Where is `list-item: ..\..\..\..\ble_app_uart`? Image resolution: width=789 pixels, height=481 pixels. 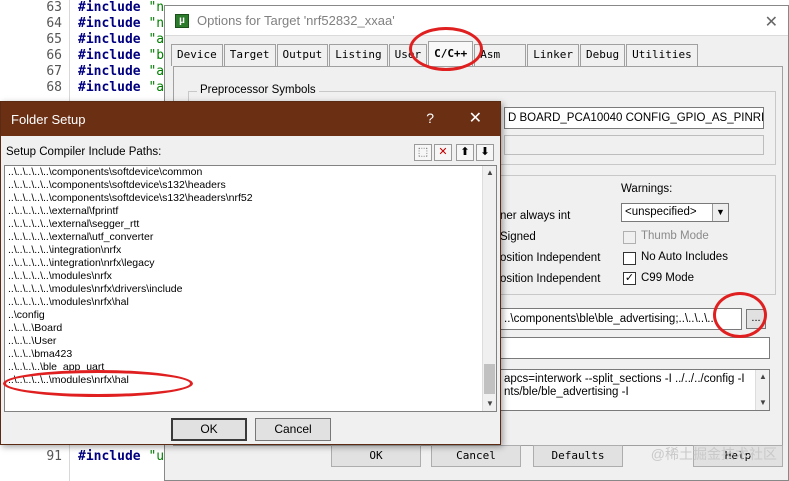 list-item: ..\..\..\..\ble_app_uart is located at coordinates (250, 367).